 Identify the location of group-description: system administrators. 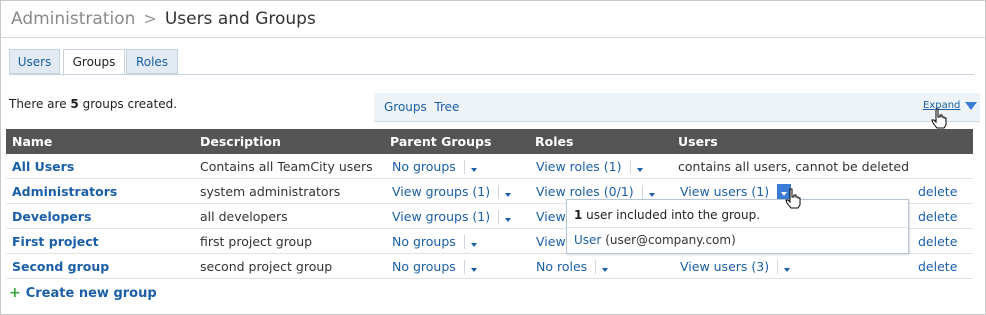
(270, 191).